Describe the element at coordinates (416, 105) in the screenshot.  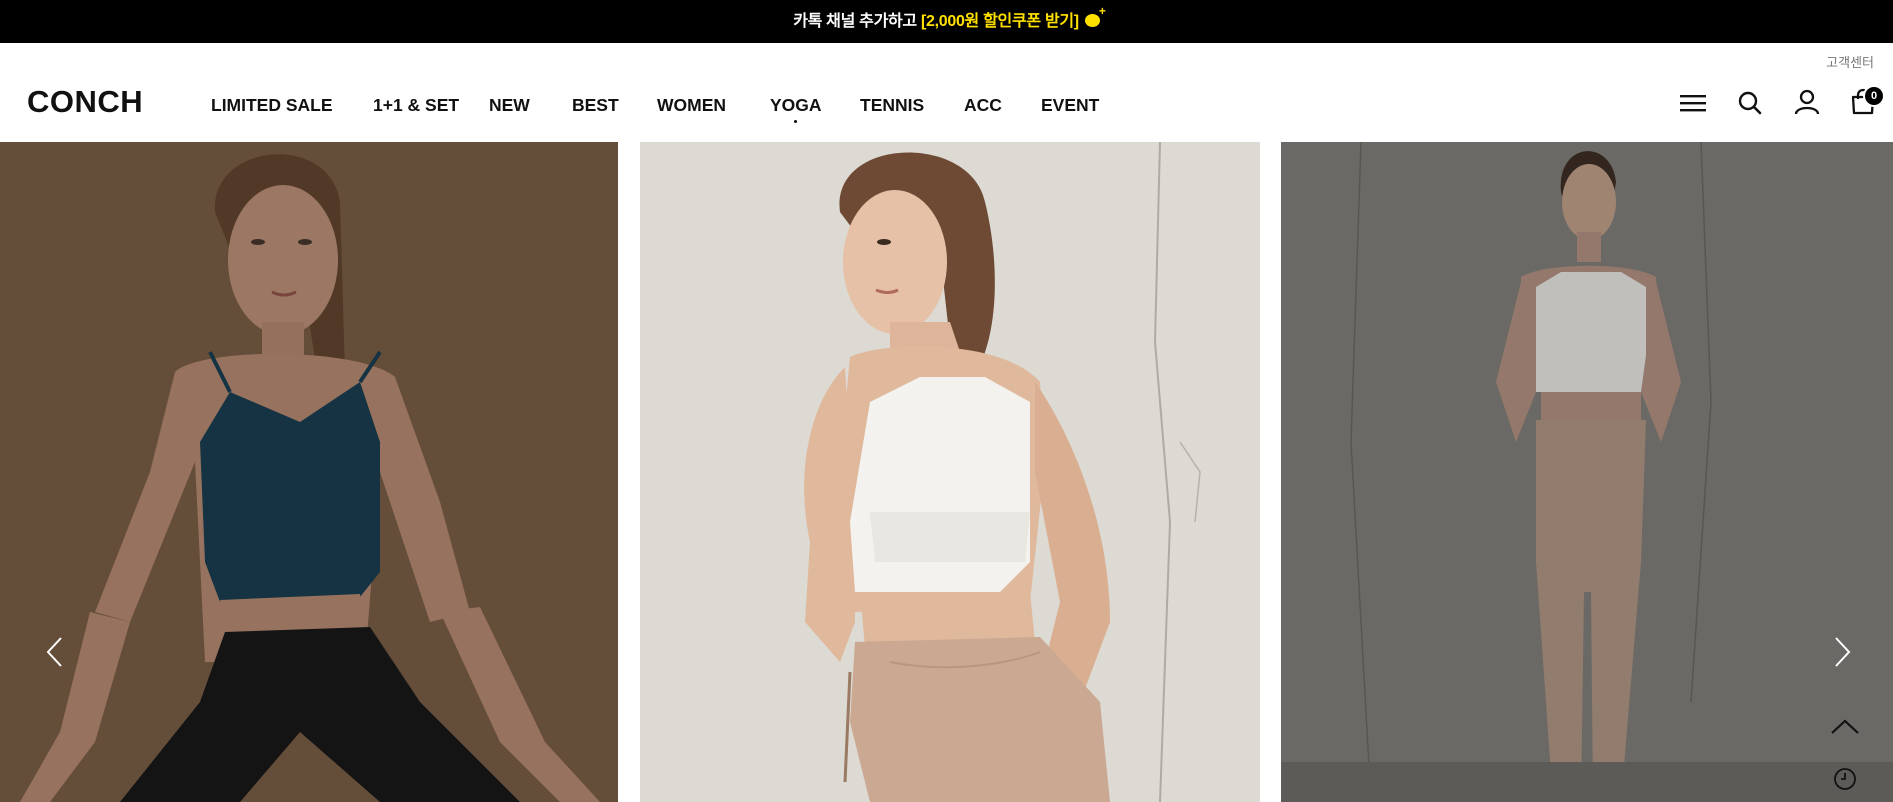
I see `nav-1plus1-set: 1+1 & SET` at that location.